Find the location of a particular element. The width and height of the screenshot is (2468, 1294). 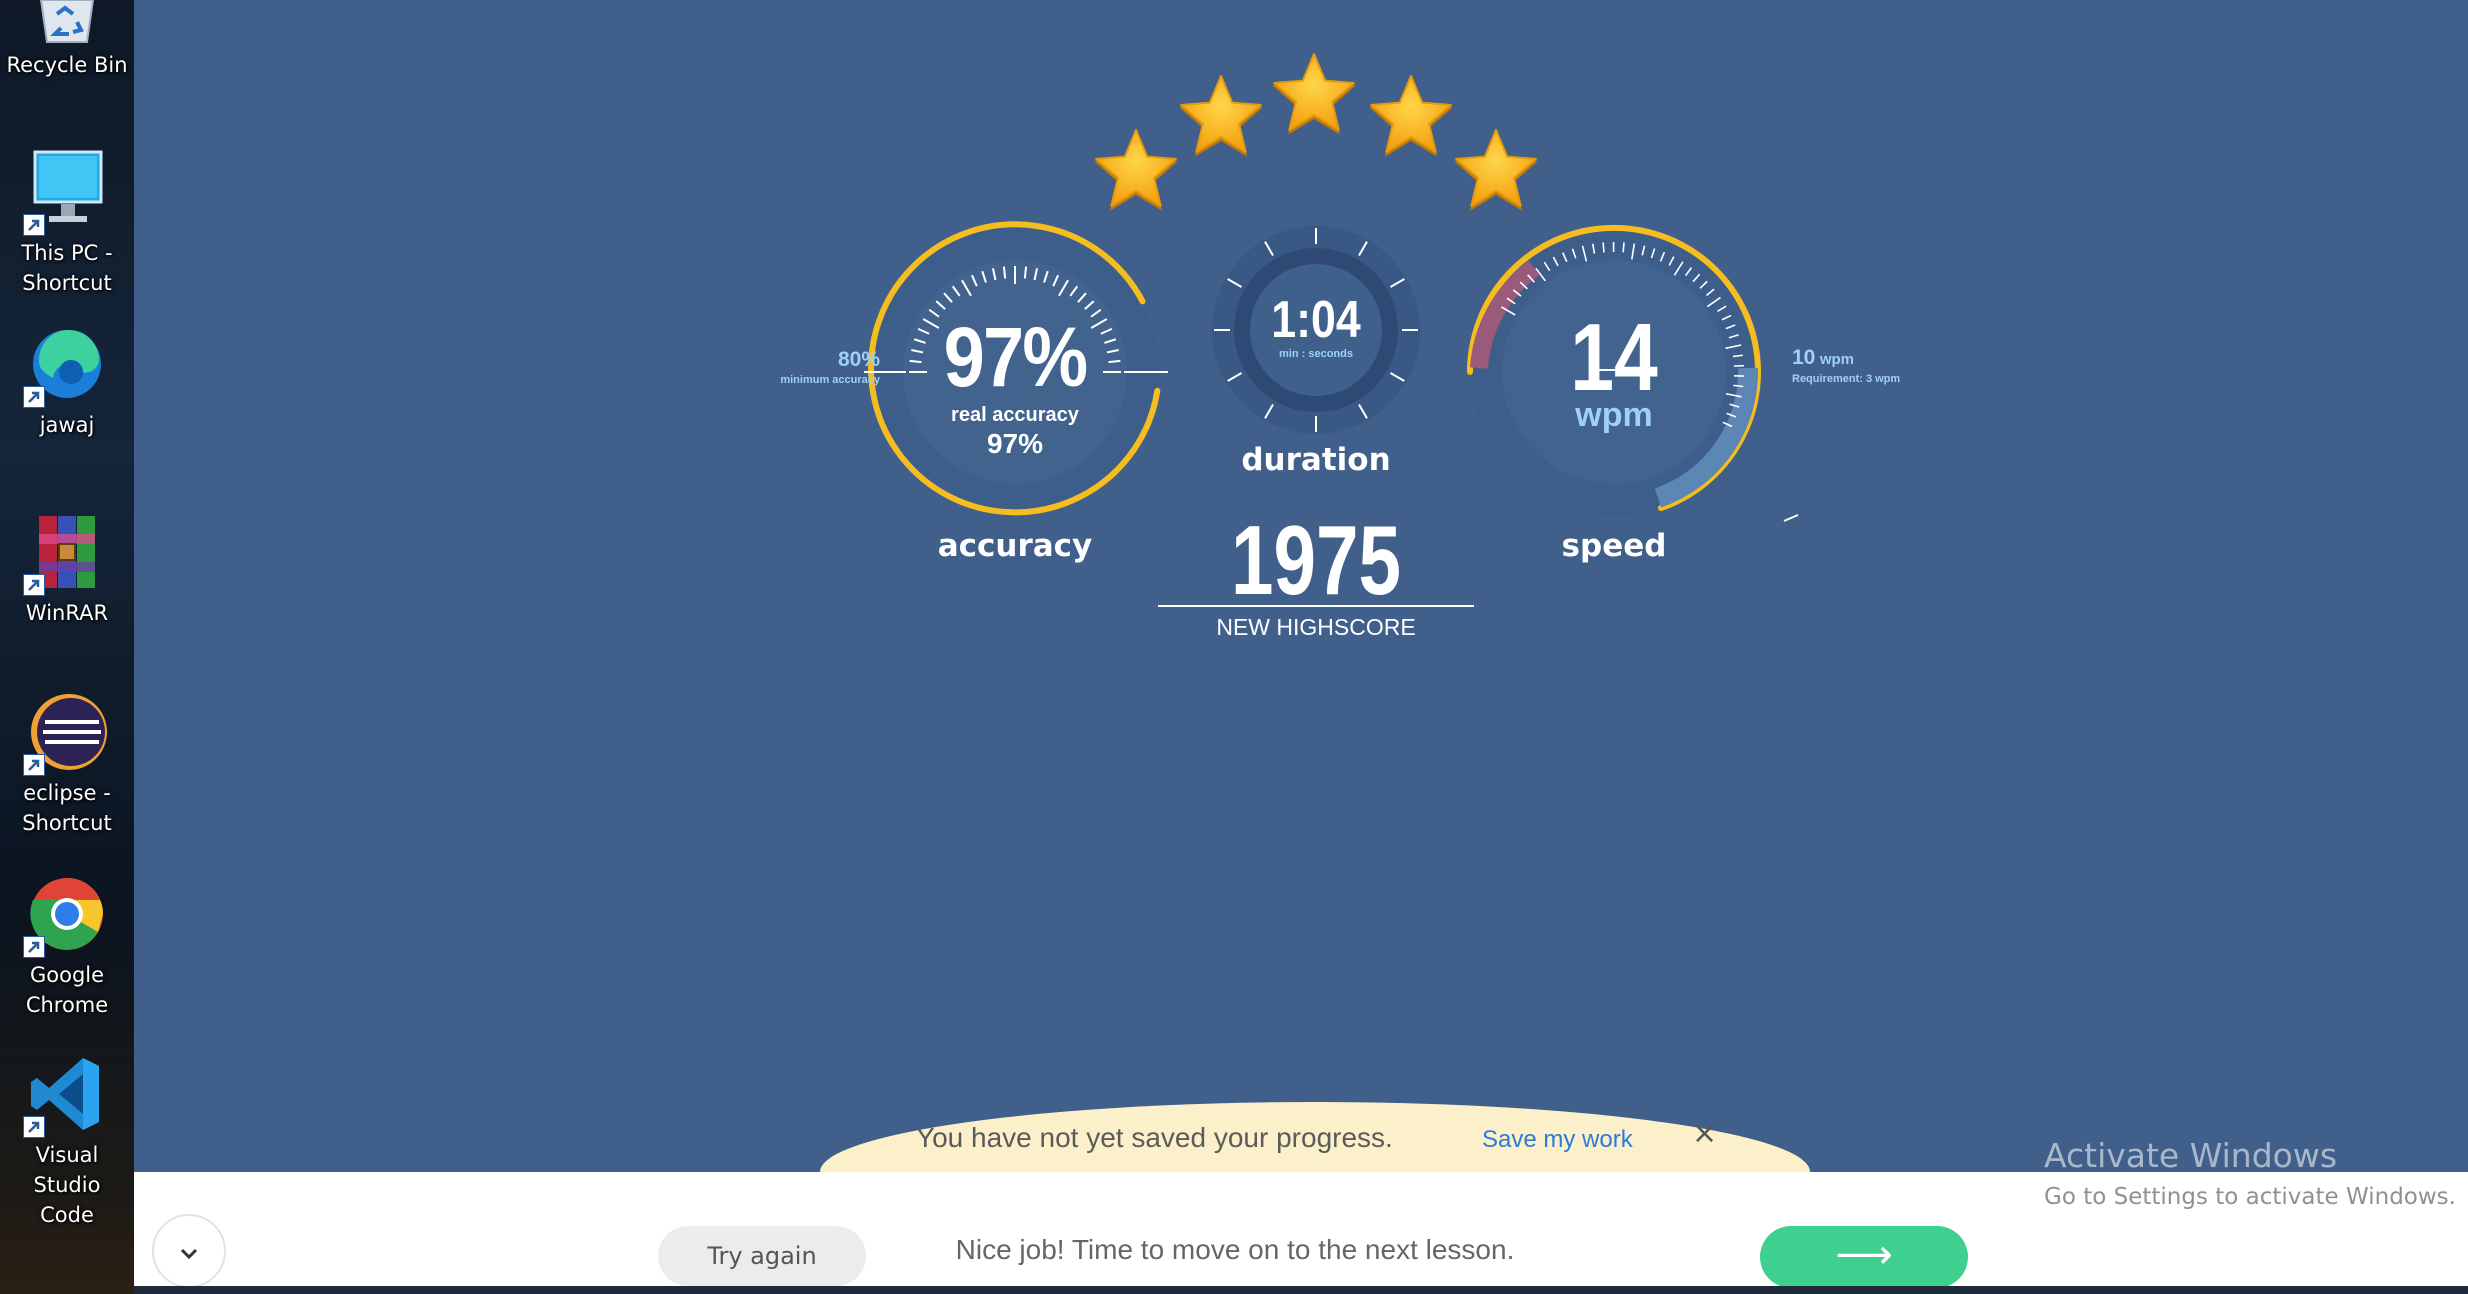

close-banner-icon: × is located at coordinates (1704, 1133).